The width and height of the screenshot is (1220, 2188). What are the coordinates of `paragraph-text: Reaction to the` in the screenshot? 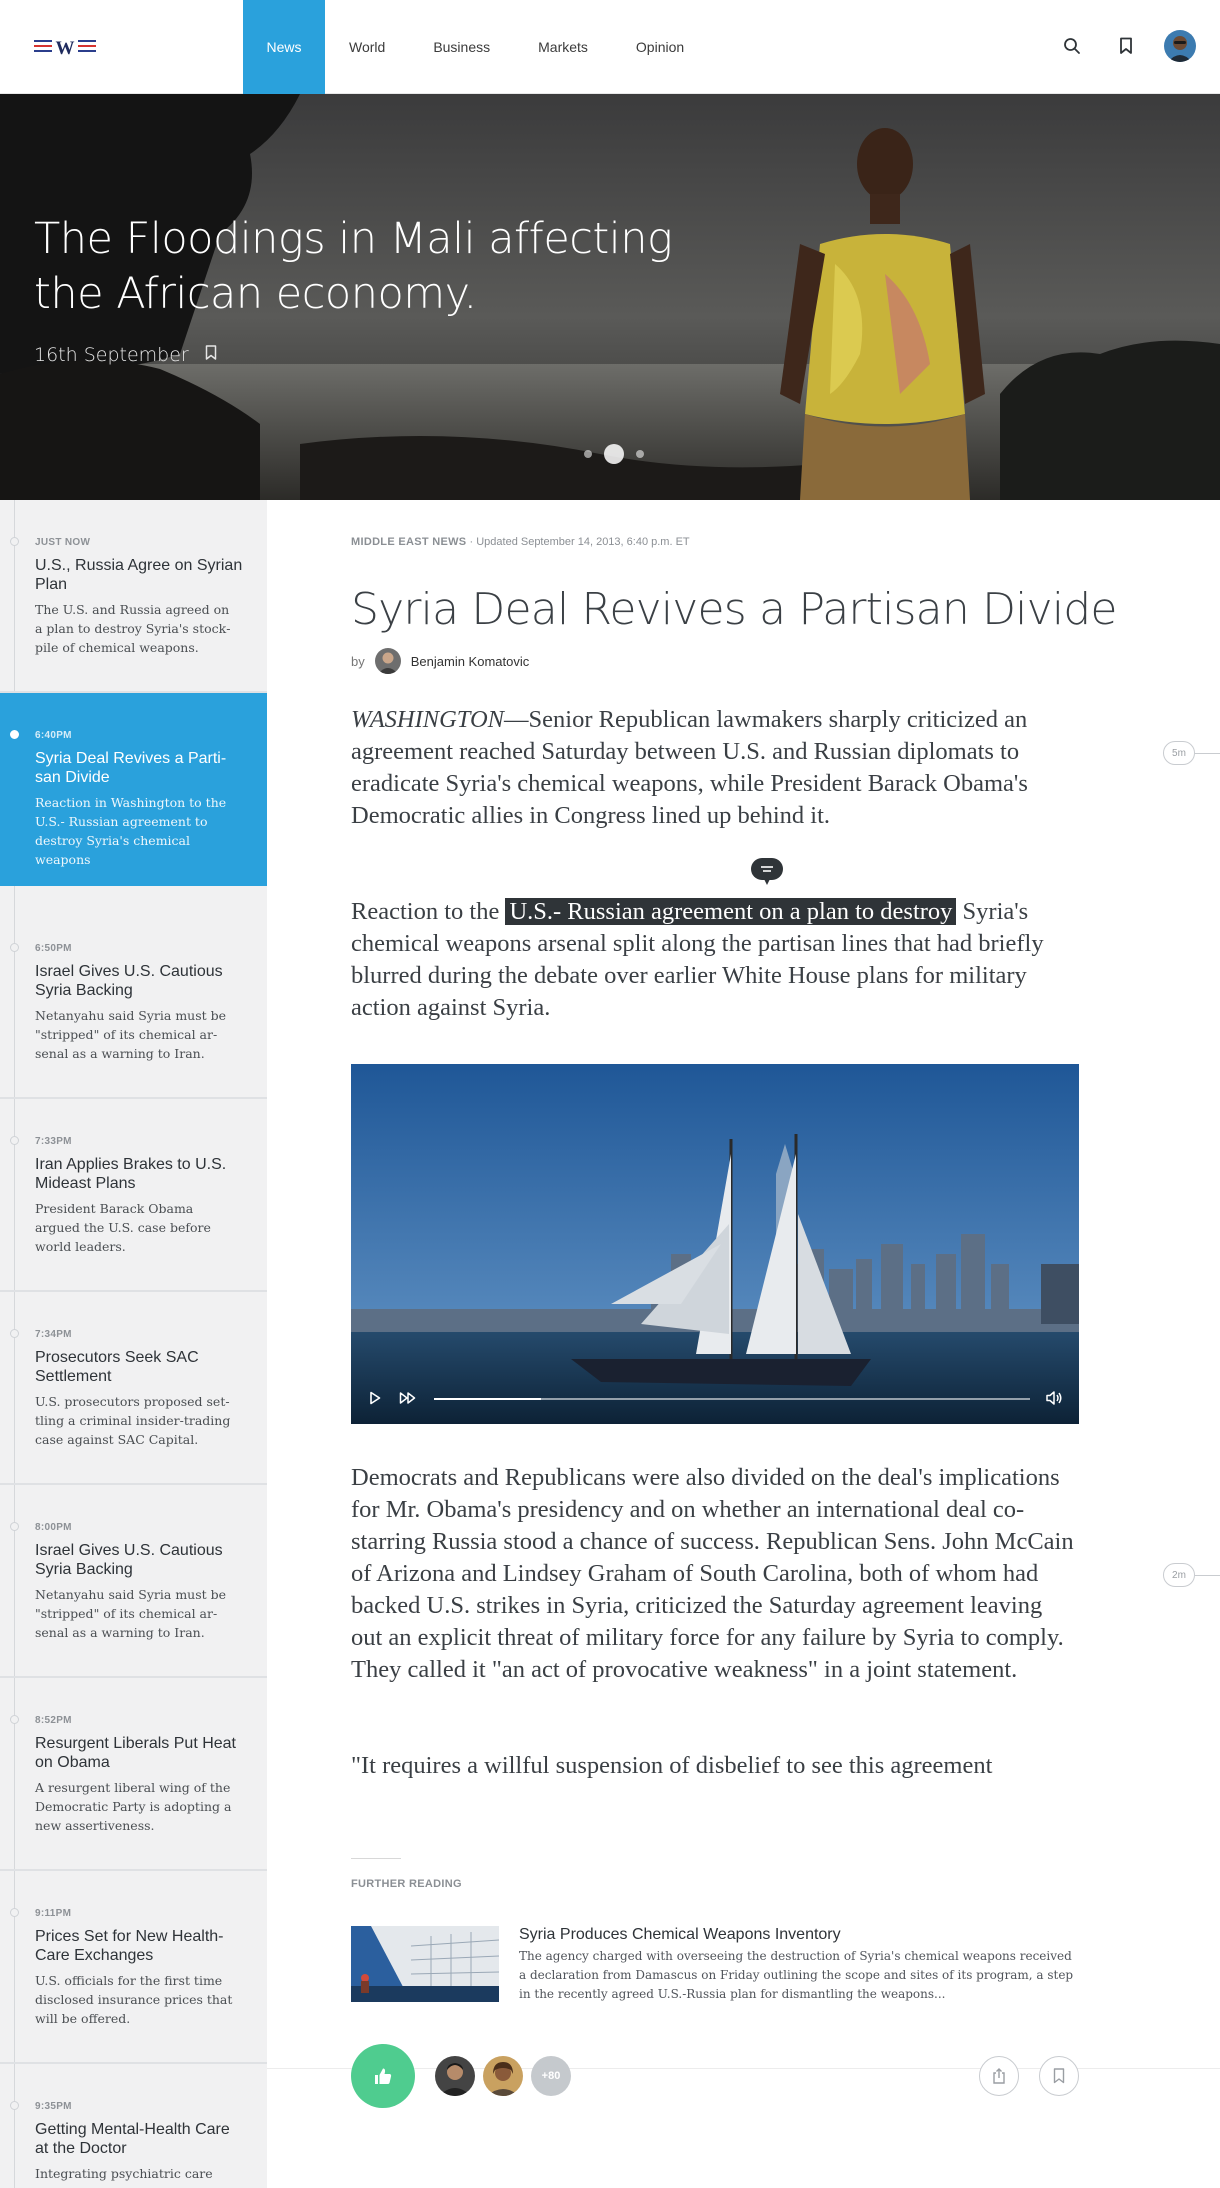 It's located at (428, 911).